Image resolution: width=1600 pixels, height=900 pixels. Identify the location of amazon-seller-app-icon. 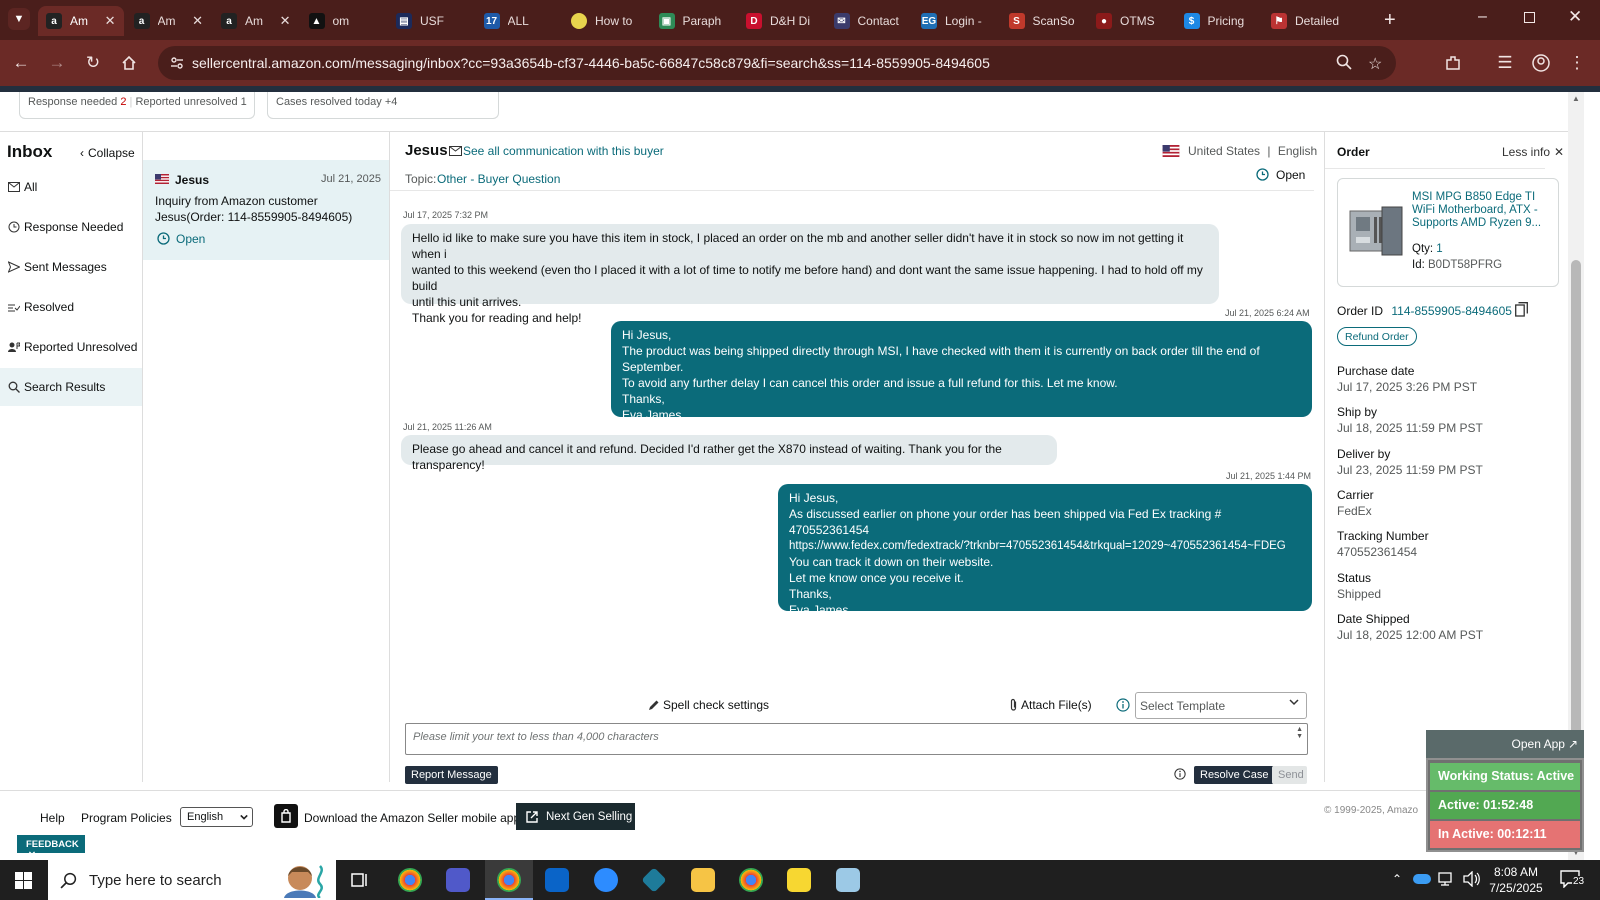
(286, 816).